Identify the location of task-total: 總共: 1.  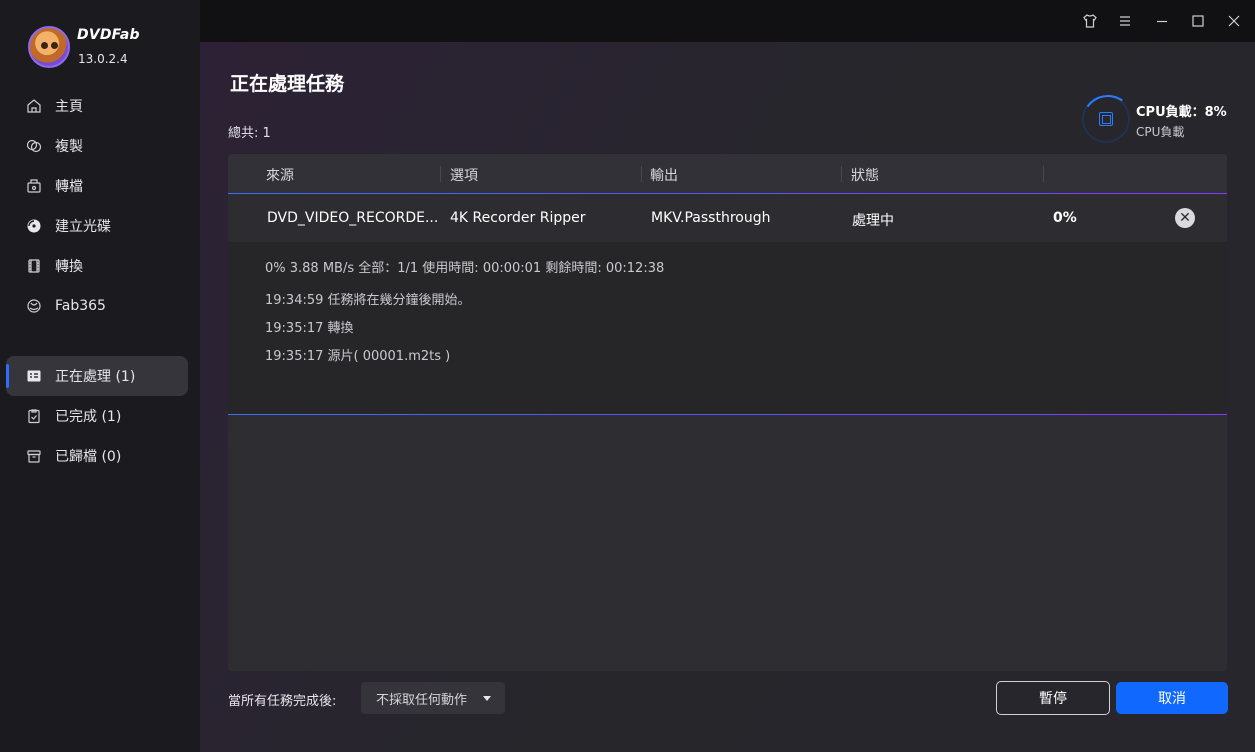
(249, 133).